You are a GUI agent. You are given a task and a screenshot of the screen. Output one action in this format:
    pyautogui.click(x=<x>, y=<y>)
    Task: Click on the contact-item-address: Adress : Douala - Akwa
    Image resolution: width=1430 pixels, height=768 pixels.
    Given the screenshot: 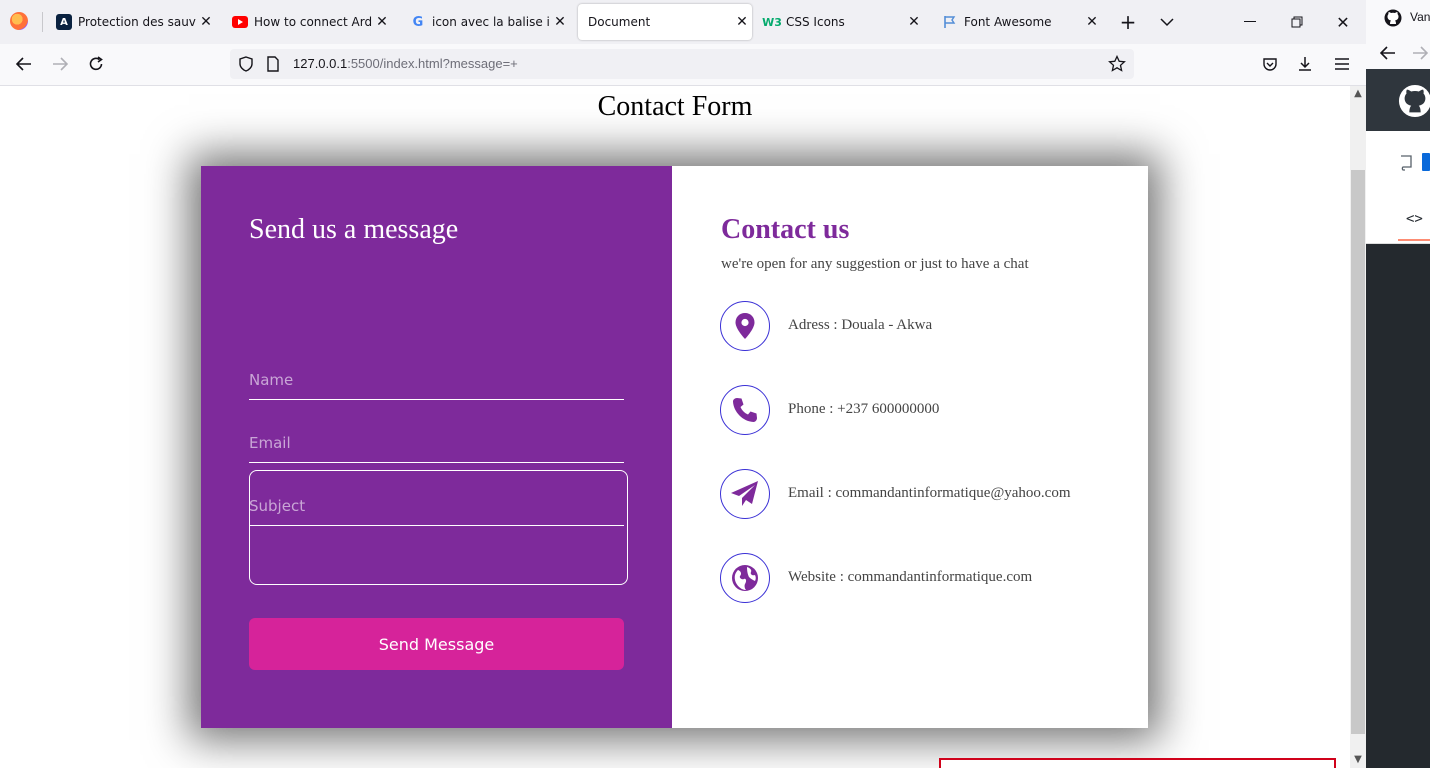 What is the action you would take?
    pyautogui.click(x=930, y=328)
    